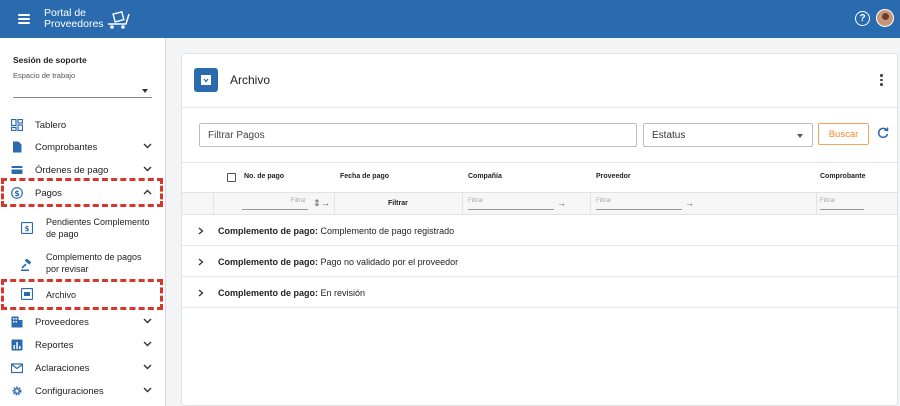 The width and height of the screenshot is (900, 406). Describe the element at coordinates (69, 391) in the screenshot. I see `sidebar-item-label: Configuraciones` at that location.